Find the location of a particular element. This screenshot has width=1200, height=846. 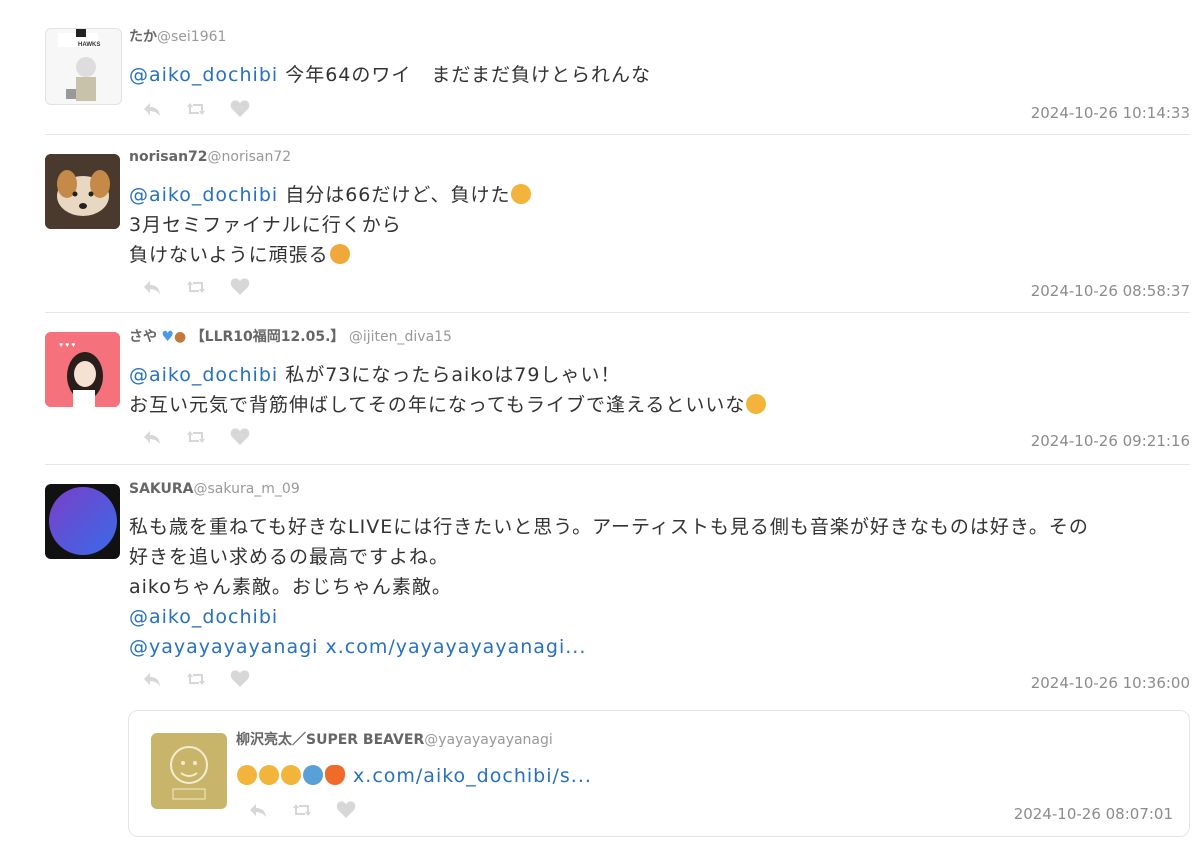

author-badge: 【LLR10福岡12.05.】 is located at coordinates (267, 337).